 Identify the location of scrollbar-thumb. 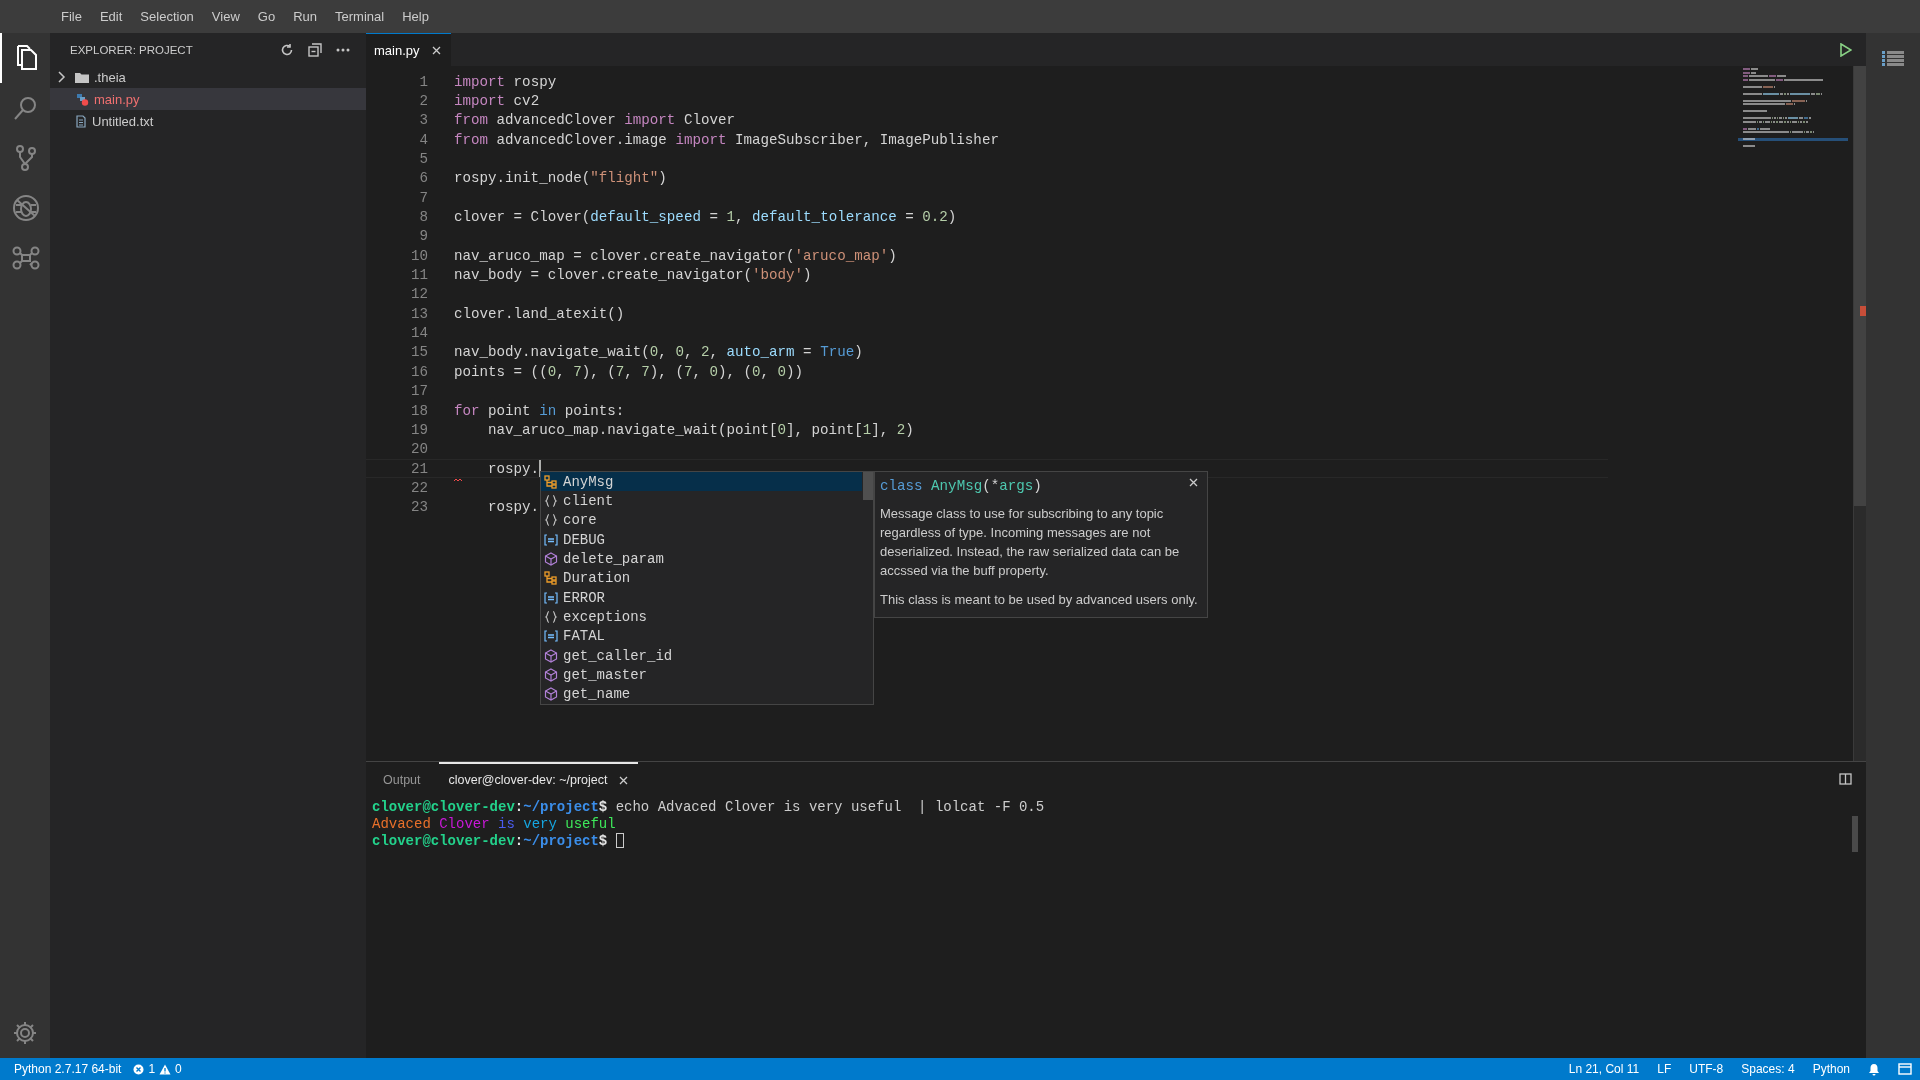
(868, 486).